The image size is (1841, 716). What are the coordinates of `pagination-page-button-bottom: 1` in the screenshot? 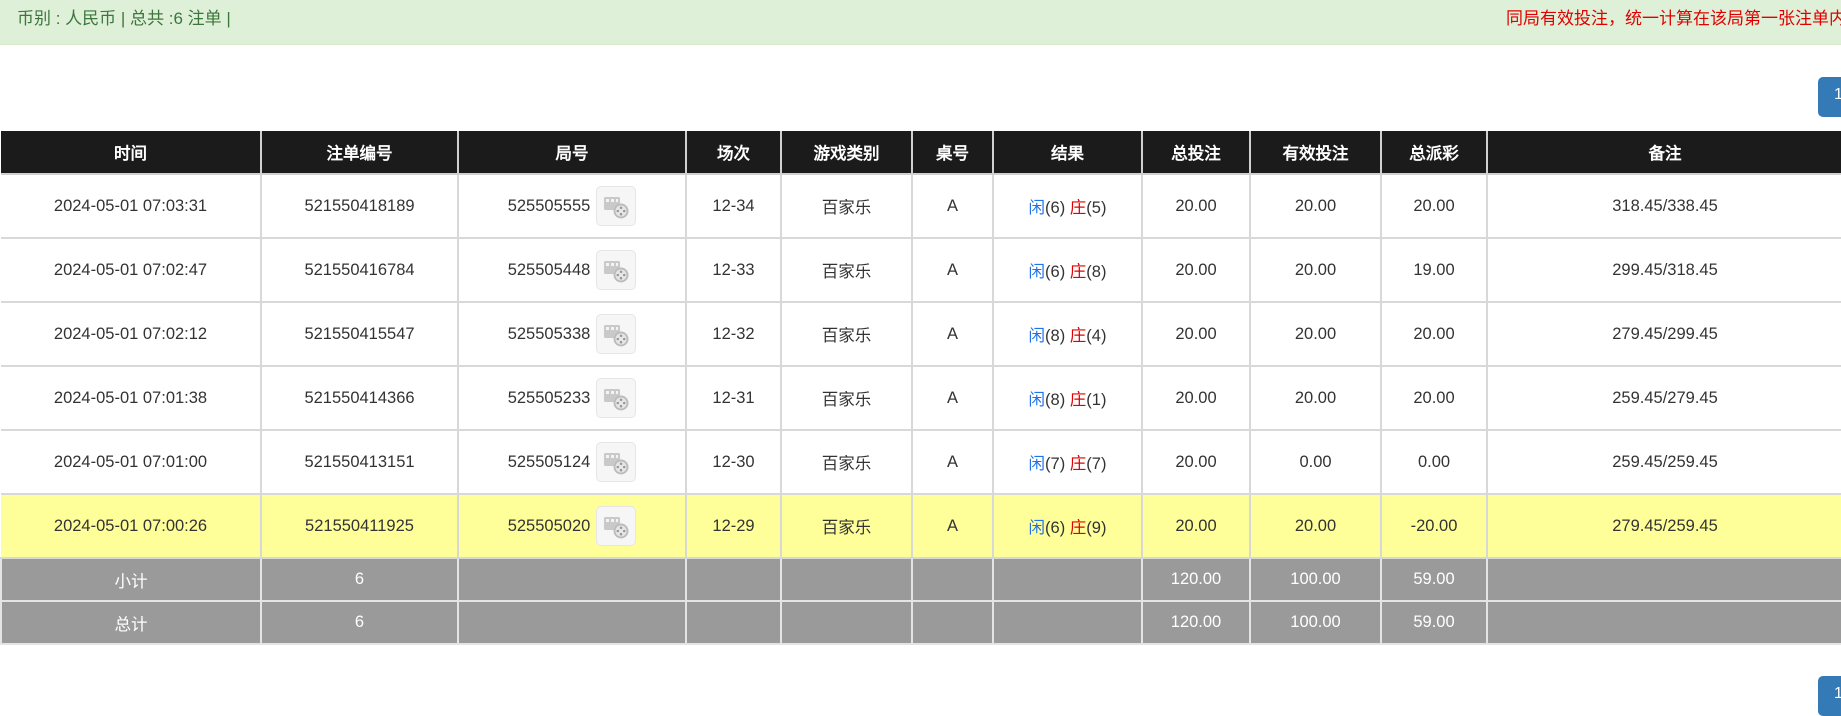 It's located at (1829, 696).